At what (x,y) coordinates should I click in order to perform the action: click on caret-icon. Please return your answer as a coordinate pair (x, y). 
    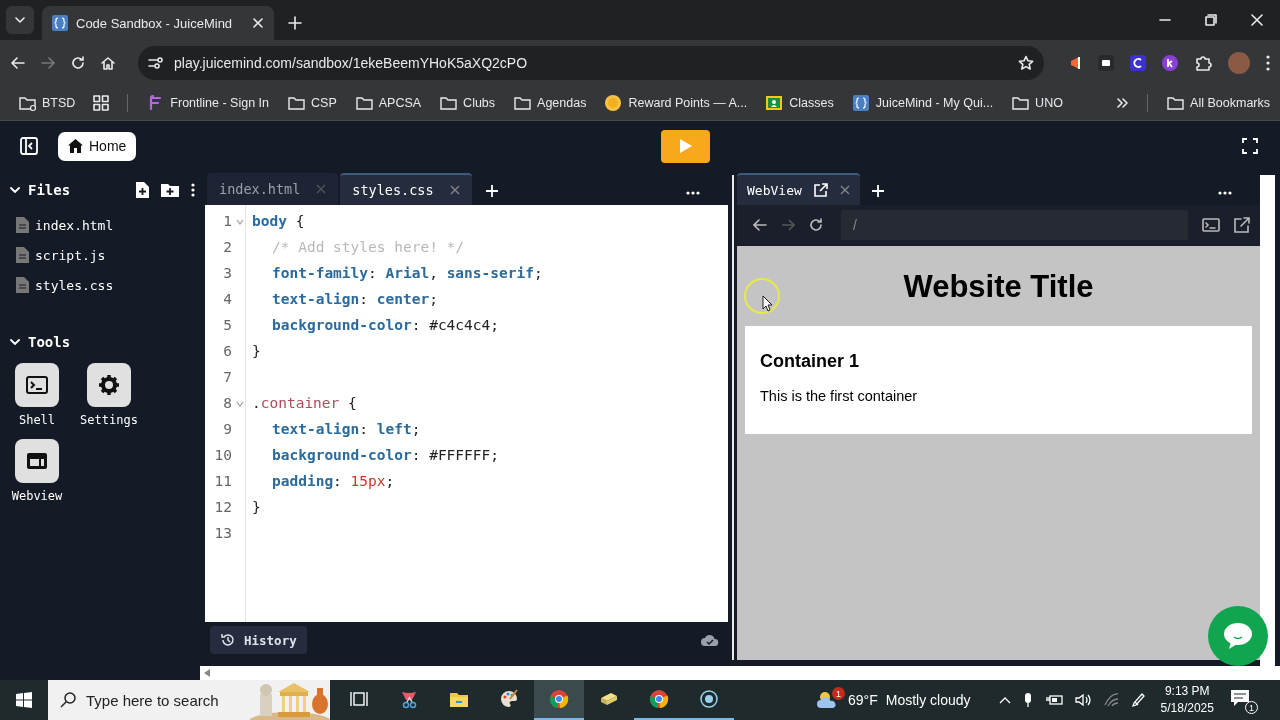
    Looking at the image, I should click on (20, 20).